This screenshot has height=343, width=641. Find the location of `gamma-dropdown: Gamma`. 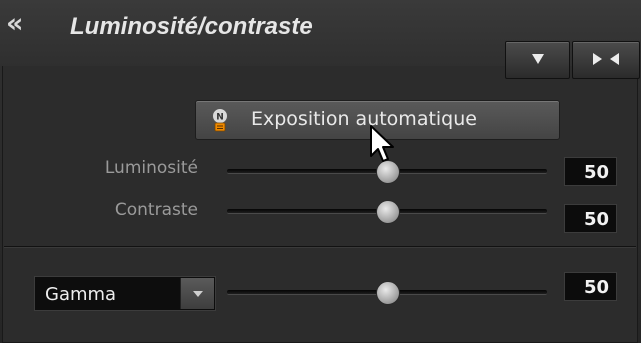

gamma-dropdown: Gamma is located at coordinates (125, 293).